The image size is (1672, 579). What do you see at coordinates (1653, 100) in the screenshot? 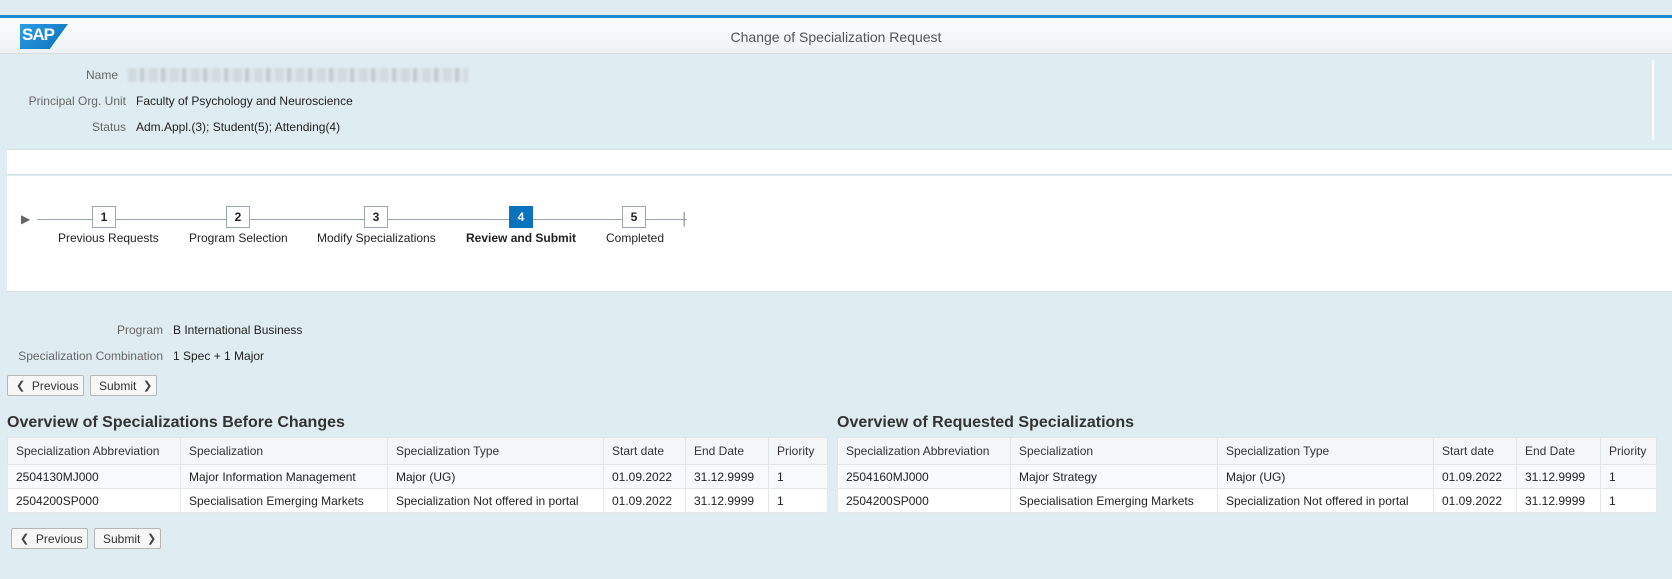
I see `scrollbar` at bounding box center [1653, 100].